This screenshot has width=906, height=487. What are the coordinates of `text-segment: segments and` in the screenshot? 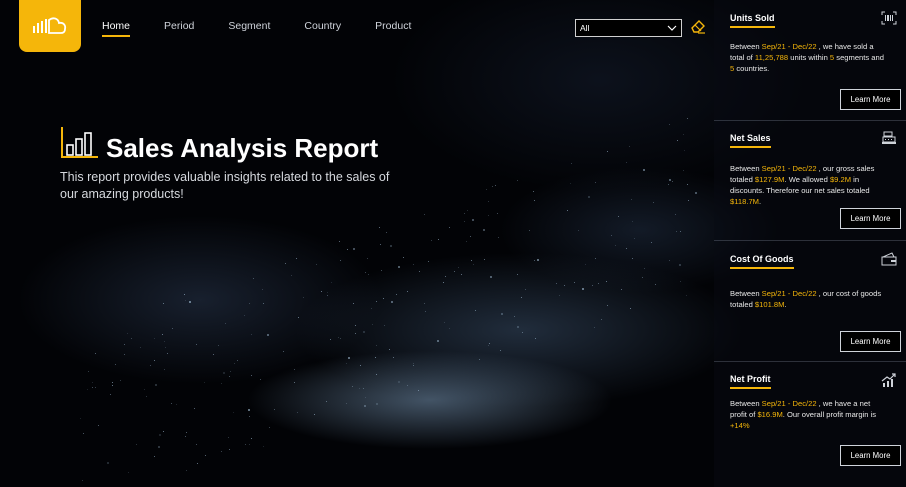 It's located at (859, 57).